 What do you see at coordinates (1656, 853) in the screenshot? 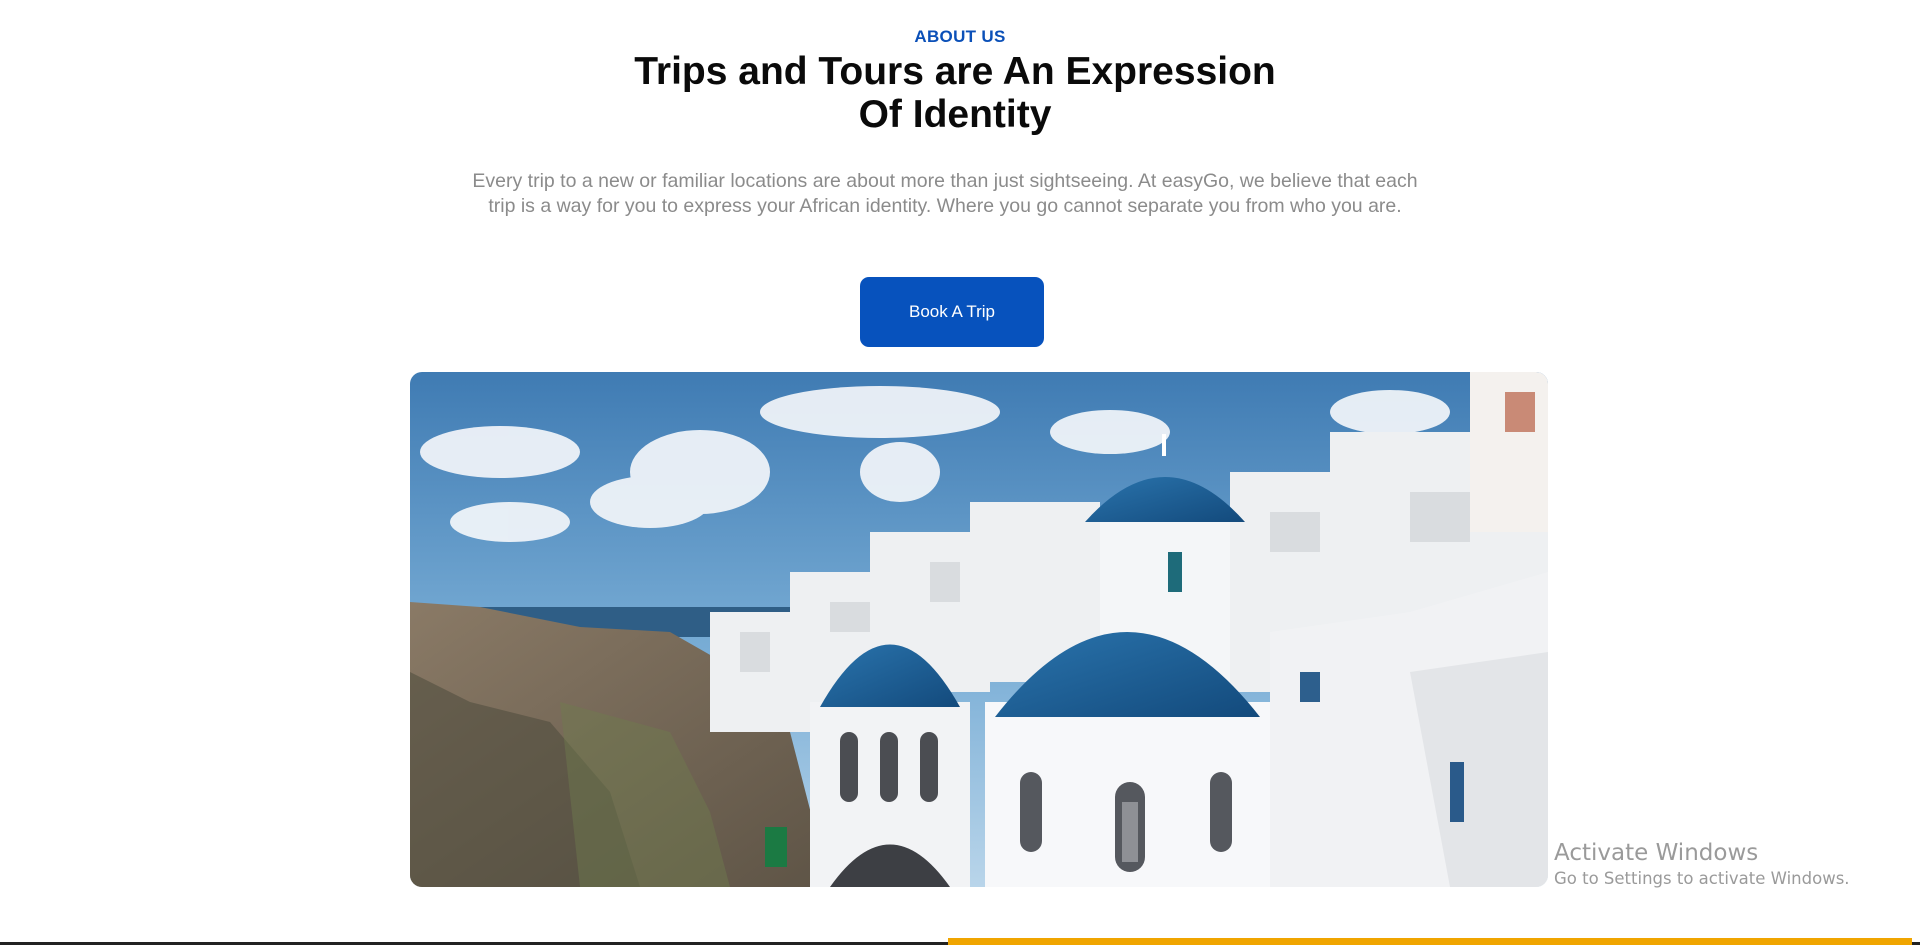
I see `watermark-title: Activate Windows` at bounding box center [1656, 853].